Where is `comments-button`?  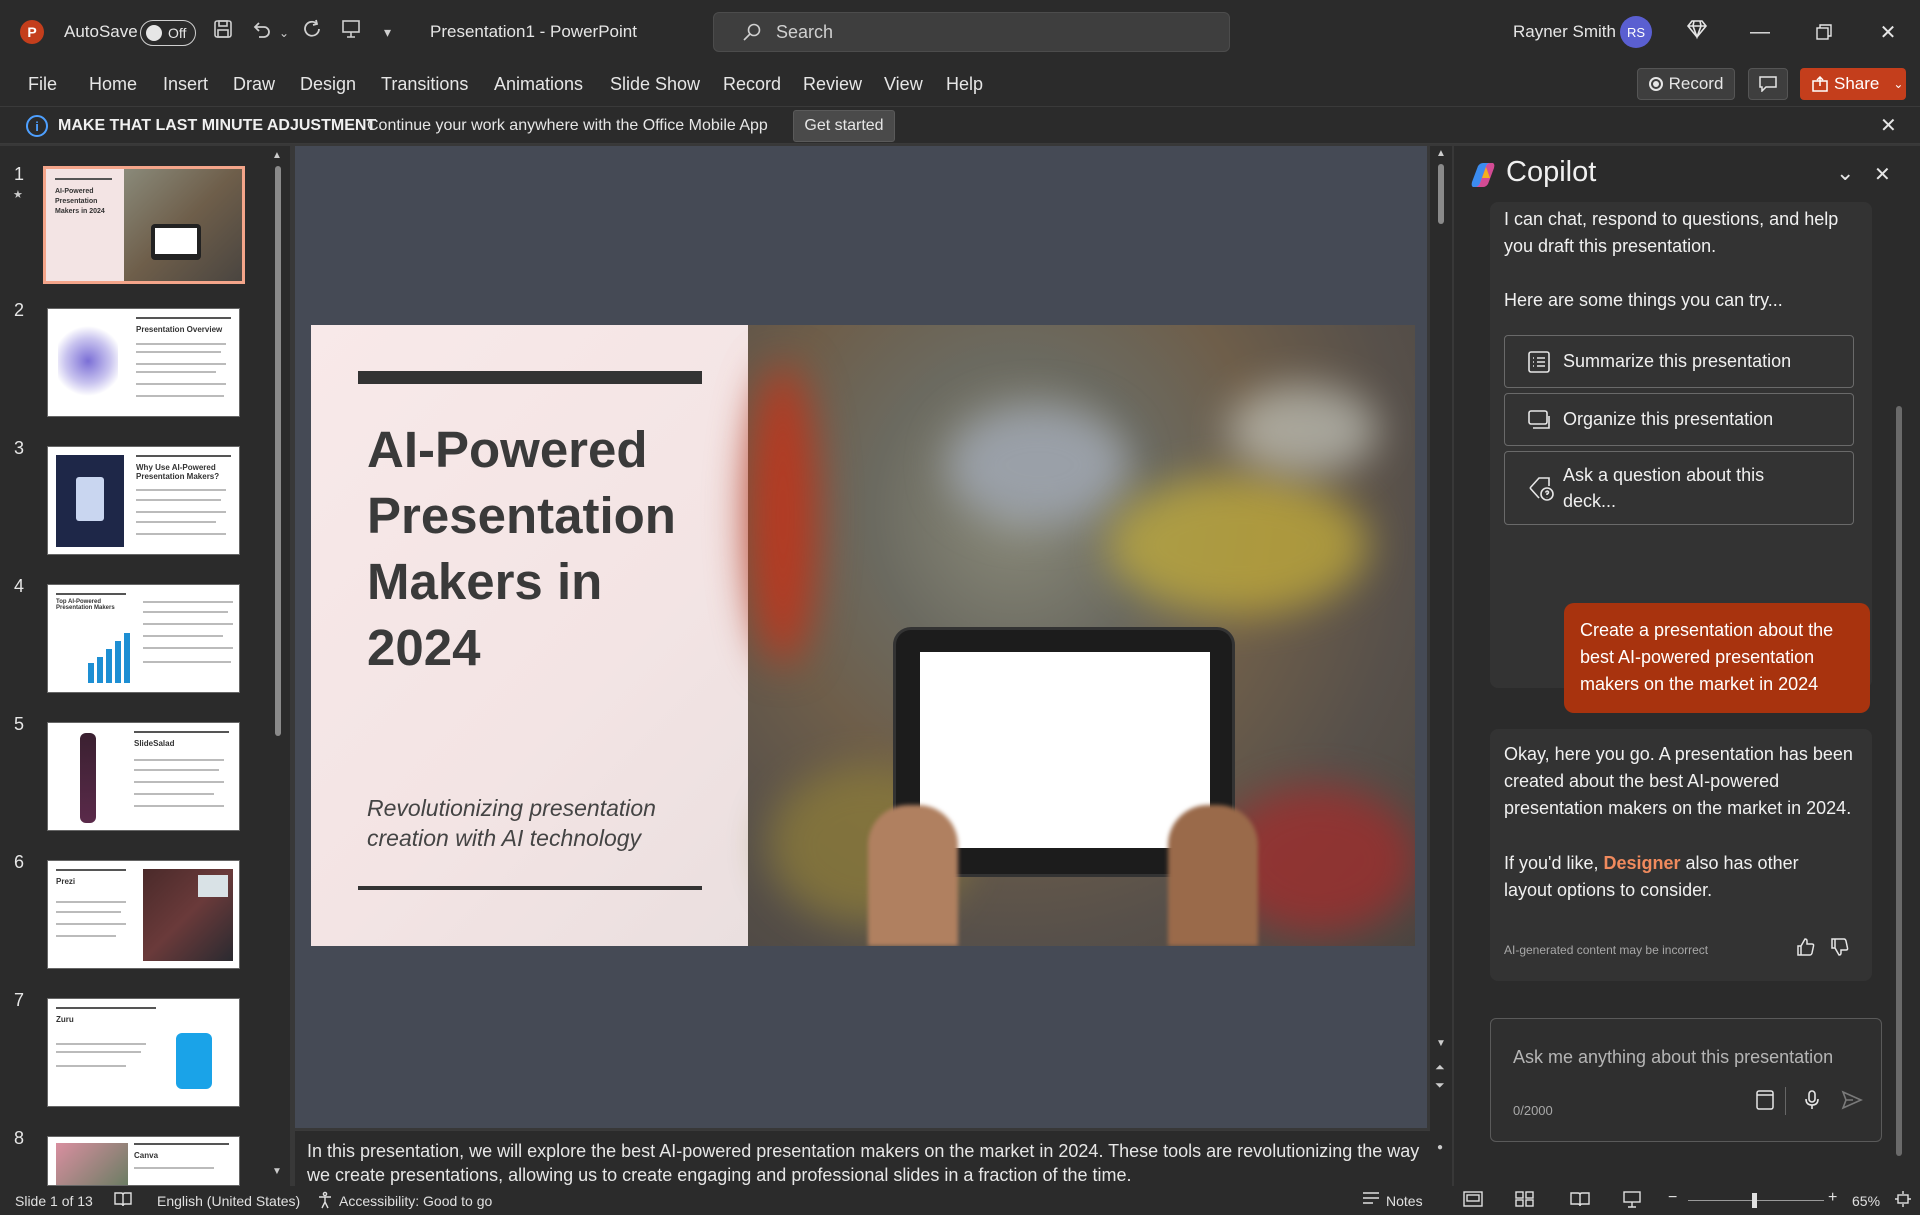 comments-button is located at coordinates (1768, 84).